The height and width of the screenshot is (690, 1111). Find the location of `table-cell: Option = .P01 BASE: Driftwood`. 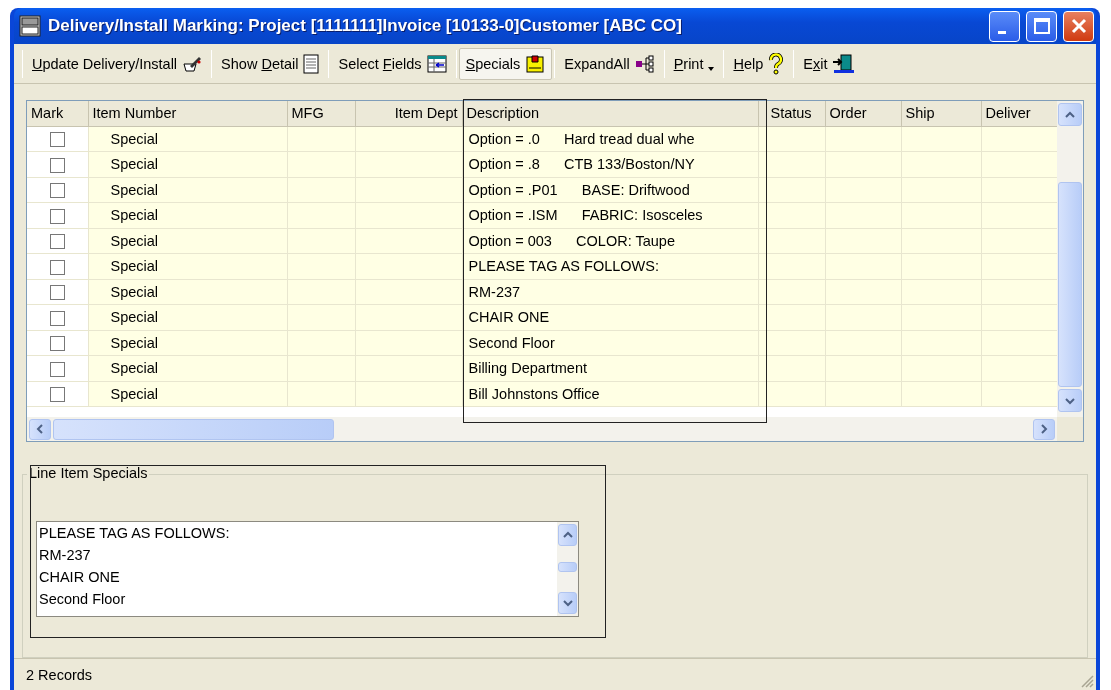

table-cell: Option = .P01 BASE: Driftwood is located at coordinates (610, 190).